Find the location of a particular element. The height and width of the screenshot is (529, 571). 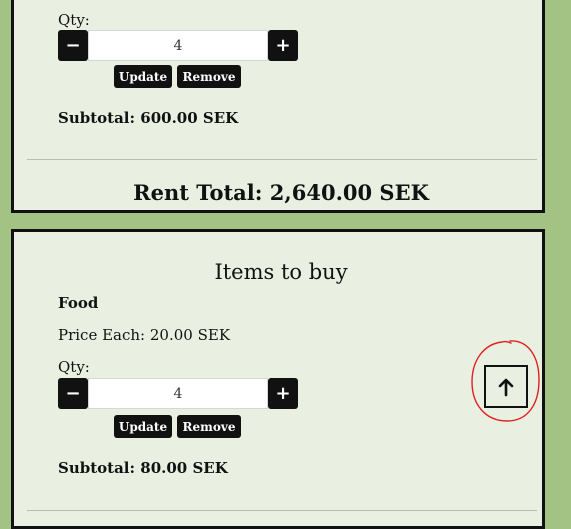

item-subtotal: Subtotal: 600.00 SEK is located at coordinates (148, 118).